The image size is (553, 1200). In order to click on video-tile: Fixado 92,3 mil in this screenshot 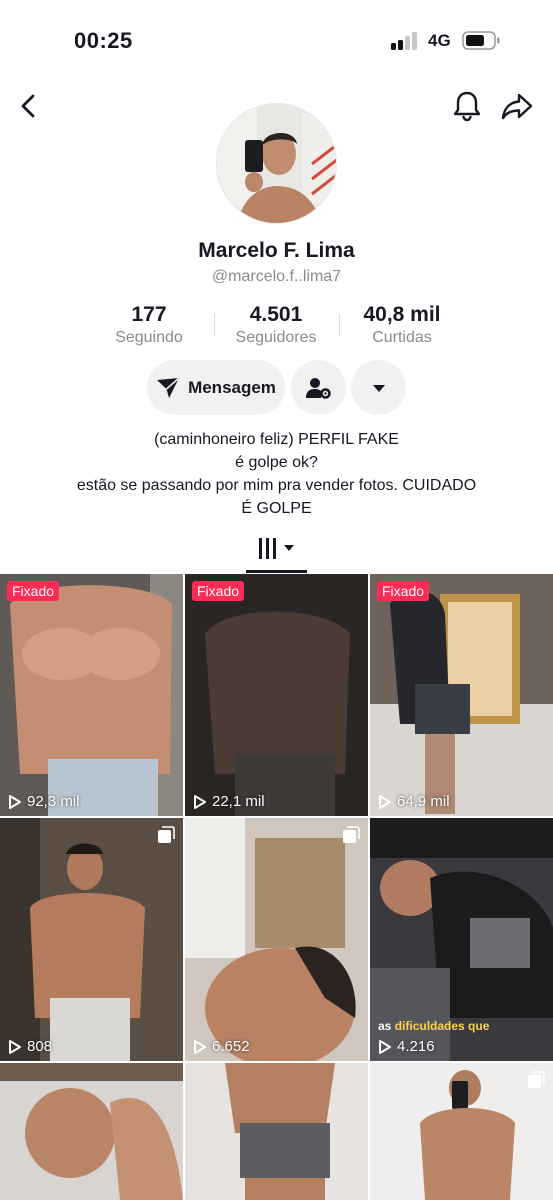, I will do `click(91, 695)`.